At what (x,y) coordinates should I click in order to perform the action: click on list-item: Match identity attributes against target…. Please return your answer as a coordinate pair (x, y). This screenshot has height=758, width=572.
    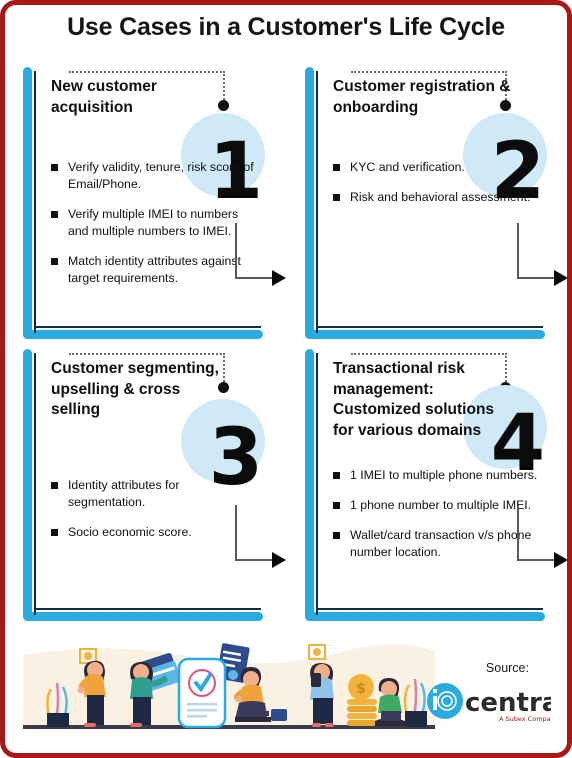
    Looking at the image, I should click on (153, 270).